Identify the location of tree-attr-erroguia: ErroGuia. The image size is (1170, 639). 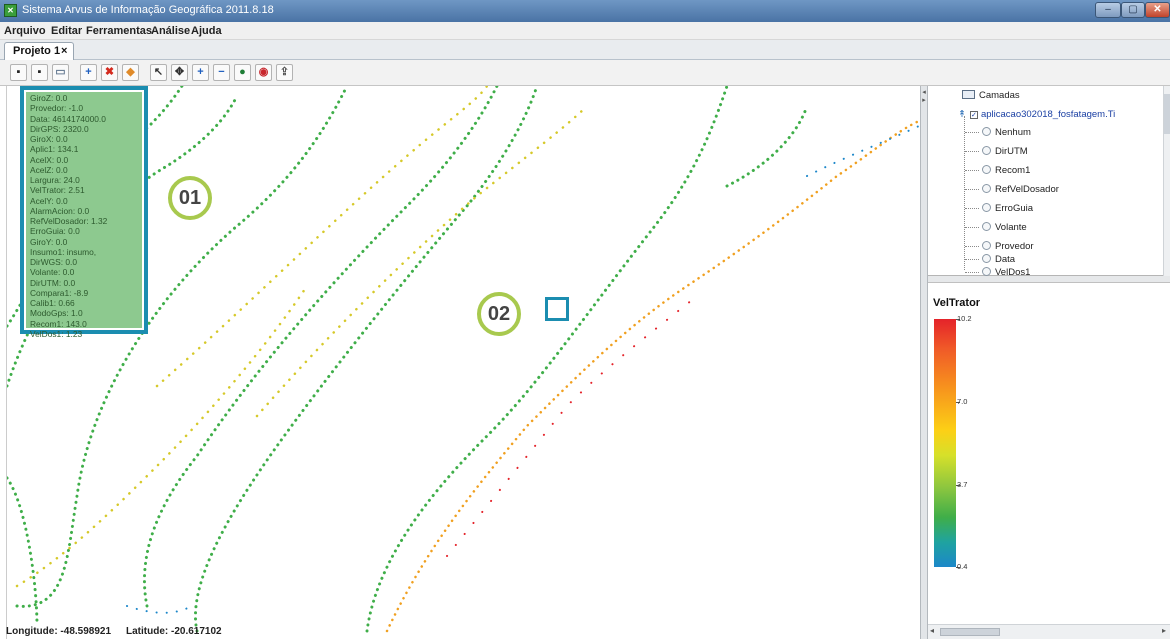
(1007, 208).